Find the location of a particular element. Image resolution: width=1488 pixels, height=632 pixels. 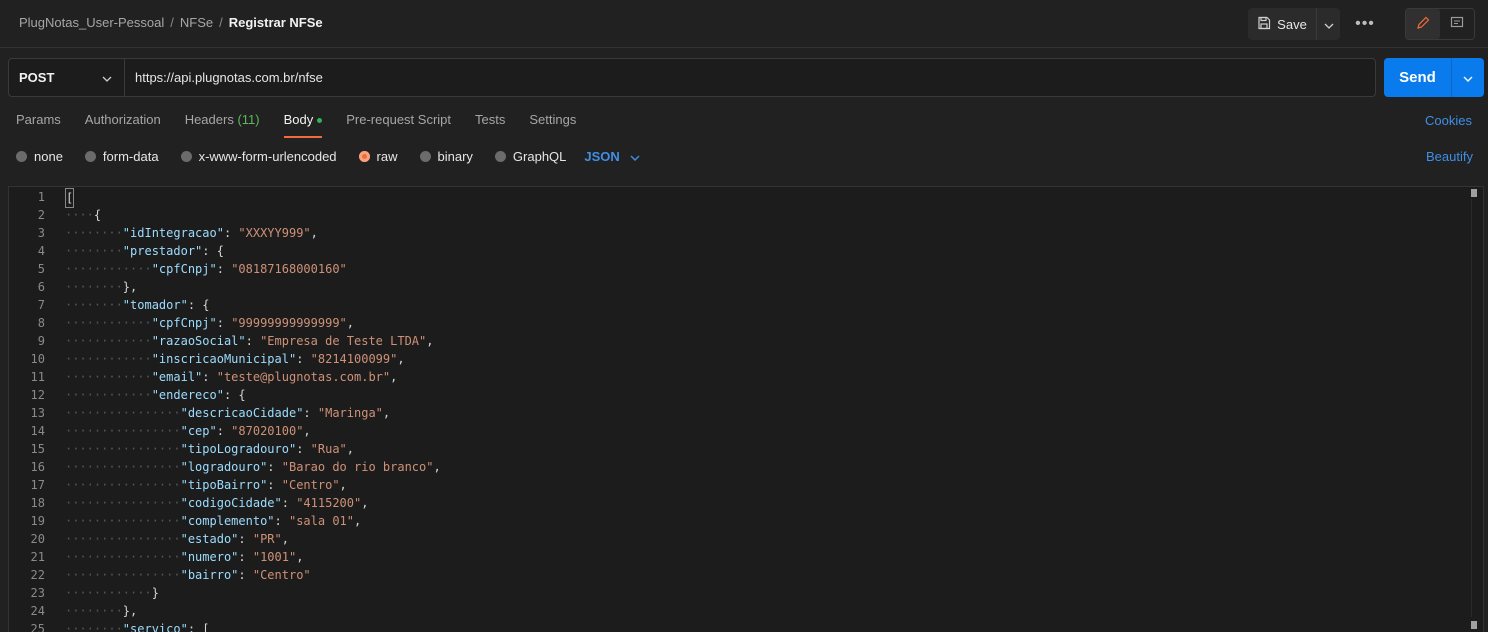

breadcrumb-workspace: PlugNotas_User-Pessoal is located at coordinates (91, 22).